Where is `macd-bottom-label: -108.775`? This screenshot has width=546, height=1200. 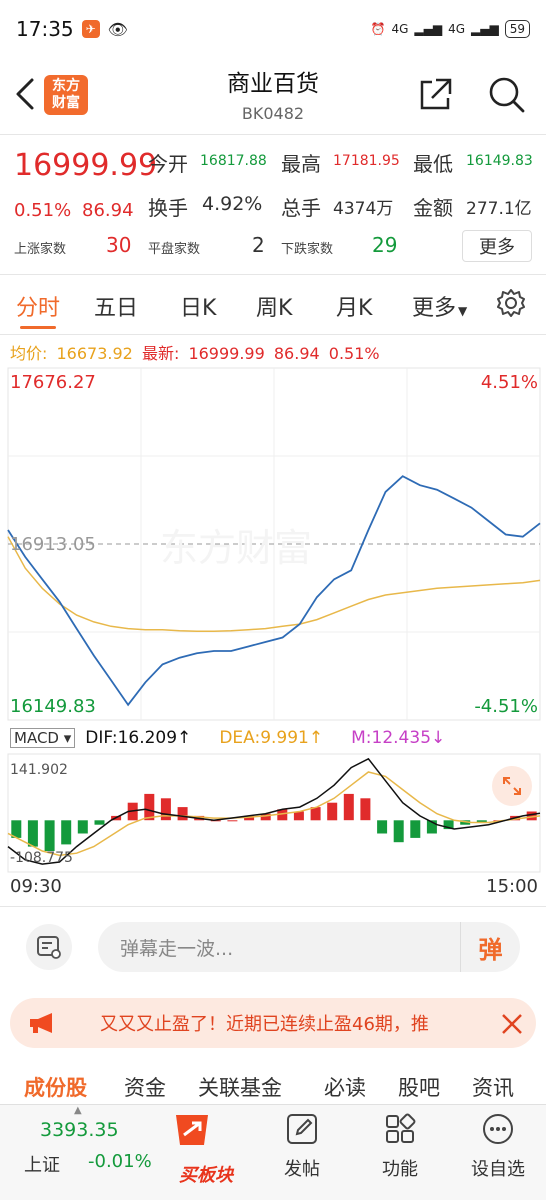 macd-bottom-label: -108.775 is located at coordinates (41, 858).